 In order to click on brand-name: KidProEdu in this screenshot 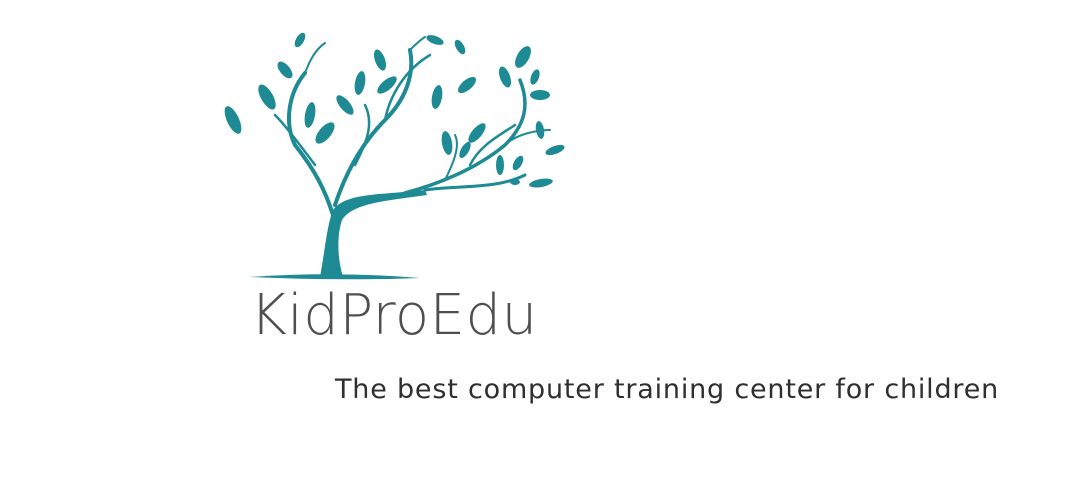, I will do `click(394, 315)`.